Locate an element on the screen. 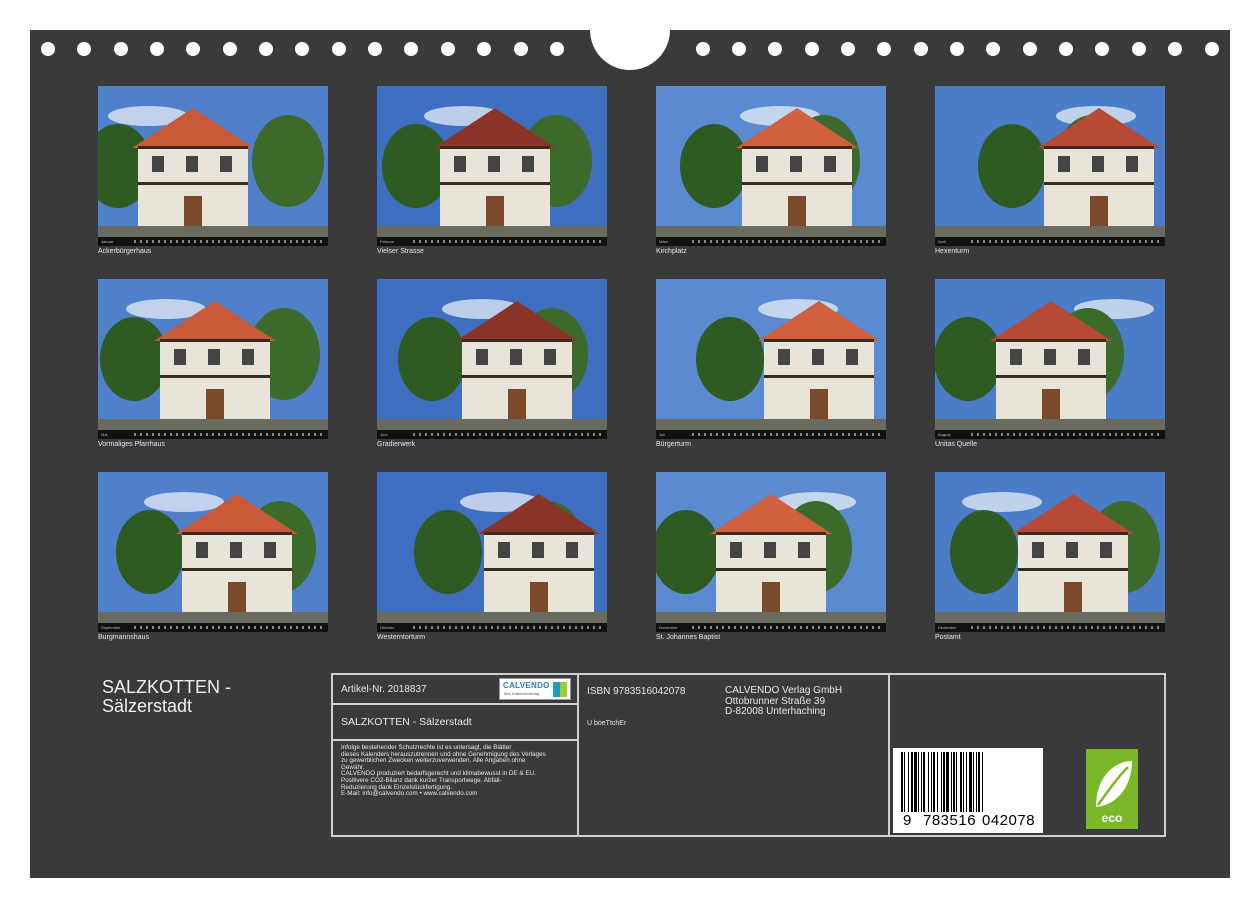 This screenshot has width=1260, height=908. month-label: März is located at coordinates (663, 241).